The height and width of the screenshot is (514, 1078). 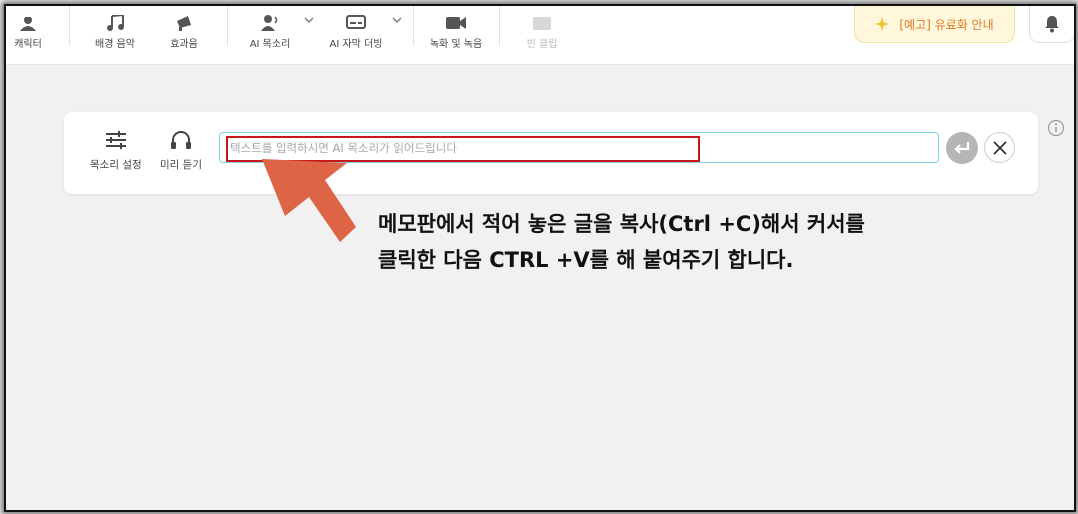 What do you see at coordinates (184, 44) in the screenshot?
I see `toolbar-item-label: 효과음` at bounding box center [184, 44].